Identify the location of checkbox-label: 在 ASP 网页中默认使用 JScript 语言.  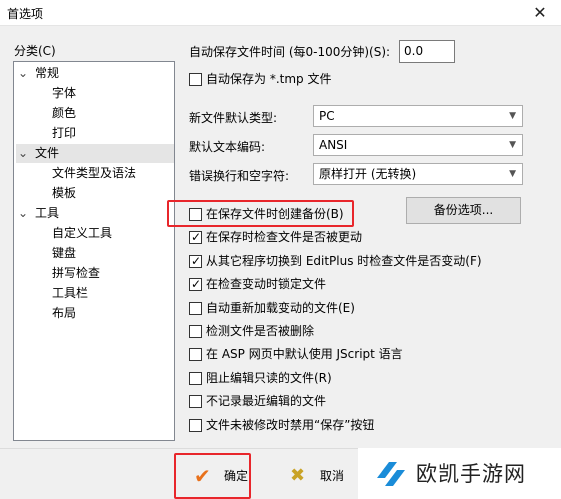
(304, 354).